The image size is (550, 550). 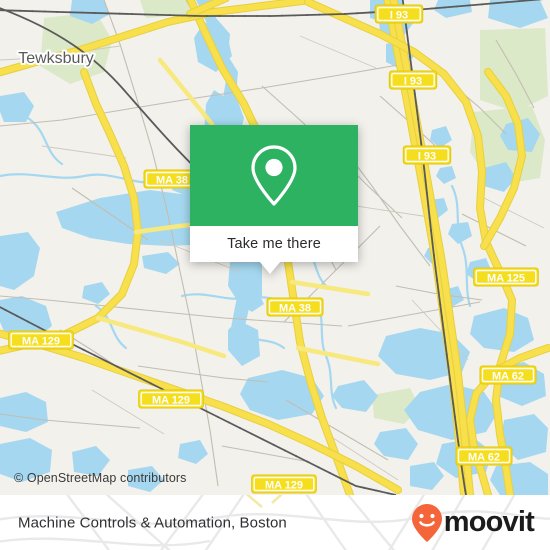 I want to click on take-me-there-button: Take me there, so click(x=274, y=244).